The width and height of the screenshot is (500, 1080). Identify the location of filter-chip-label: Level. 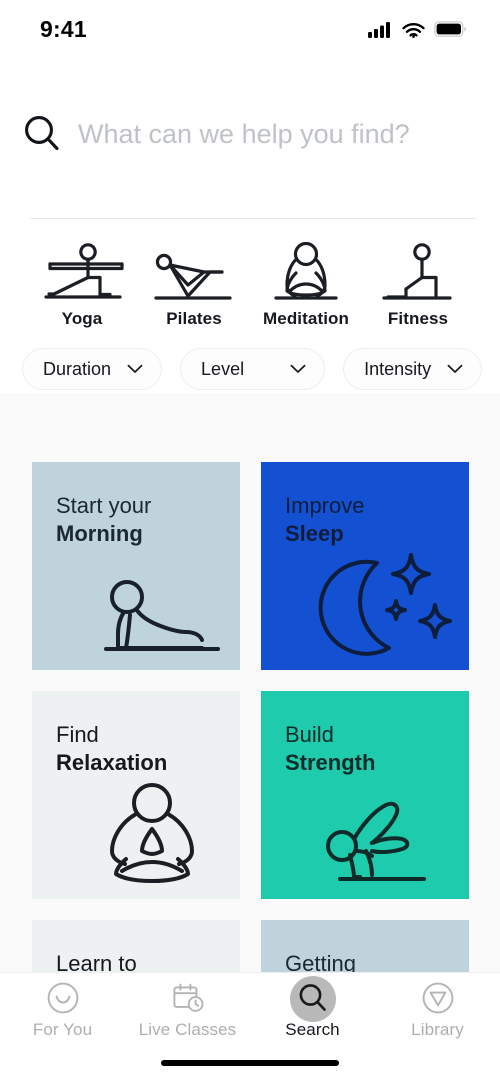
(223, 368).